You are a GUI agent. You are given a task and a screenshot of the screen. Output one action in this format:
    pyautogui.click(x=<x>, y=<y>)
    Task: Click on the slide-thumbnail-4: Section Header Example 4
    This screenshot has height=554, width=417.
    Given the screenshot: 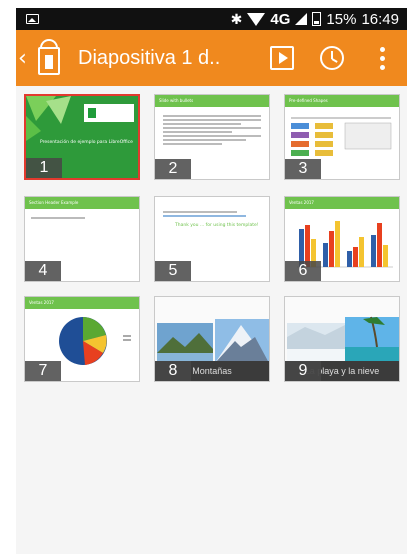 What is the action you would take?
    pyautogui.click(x=82, y=239)
    